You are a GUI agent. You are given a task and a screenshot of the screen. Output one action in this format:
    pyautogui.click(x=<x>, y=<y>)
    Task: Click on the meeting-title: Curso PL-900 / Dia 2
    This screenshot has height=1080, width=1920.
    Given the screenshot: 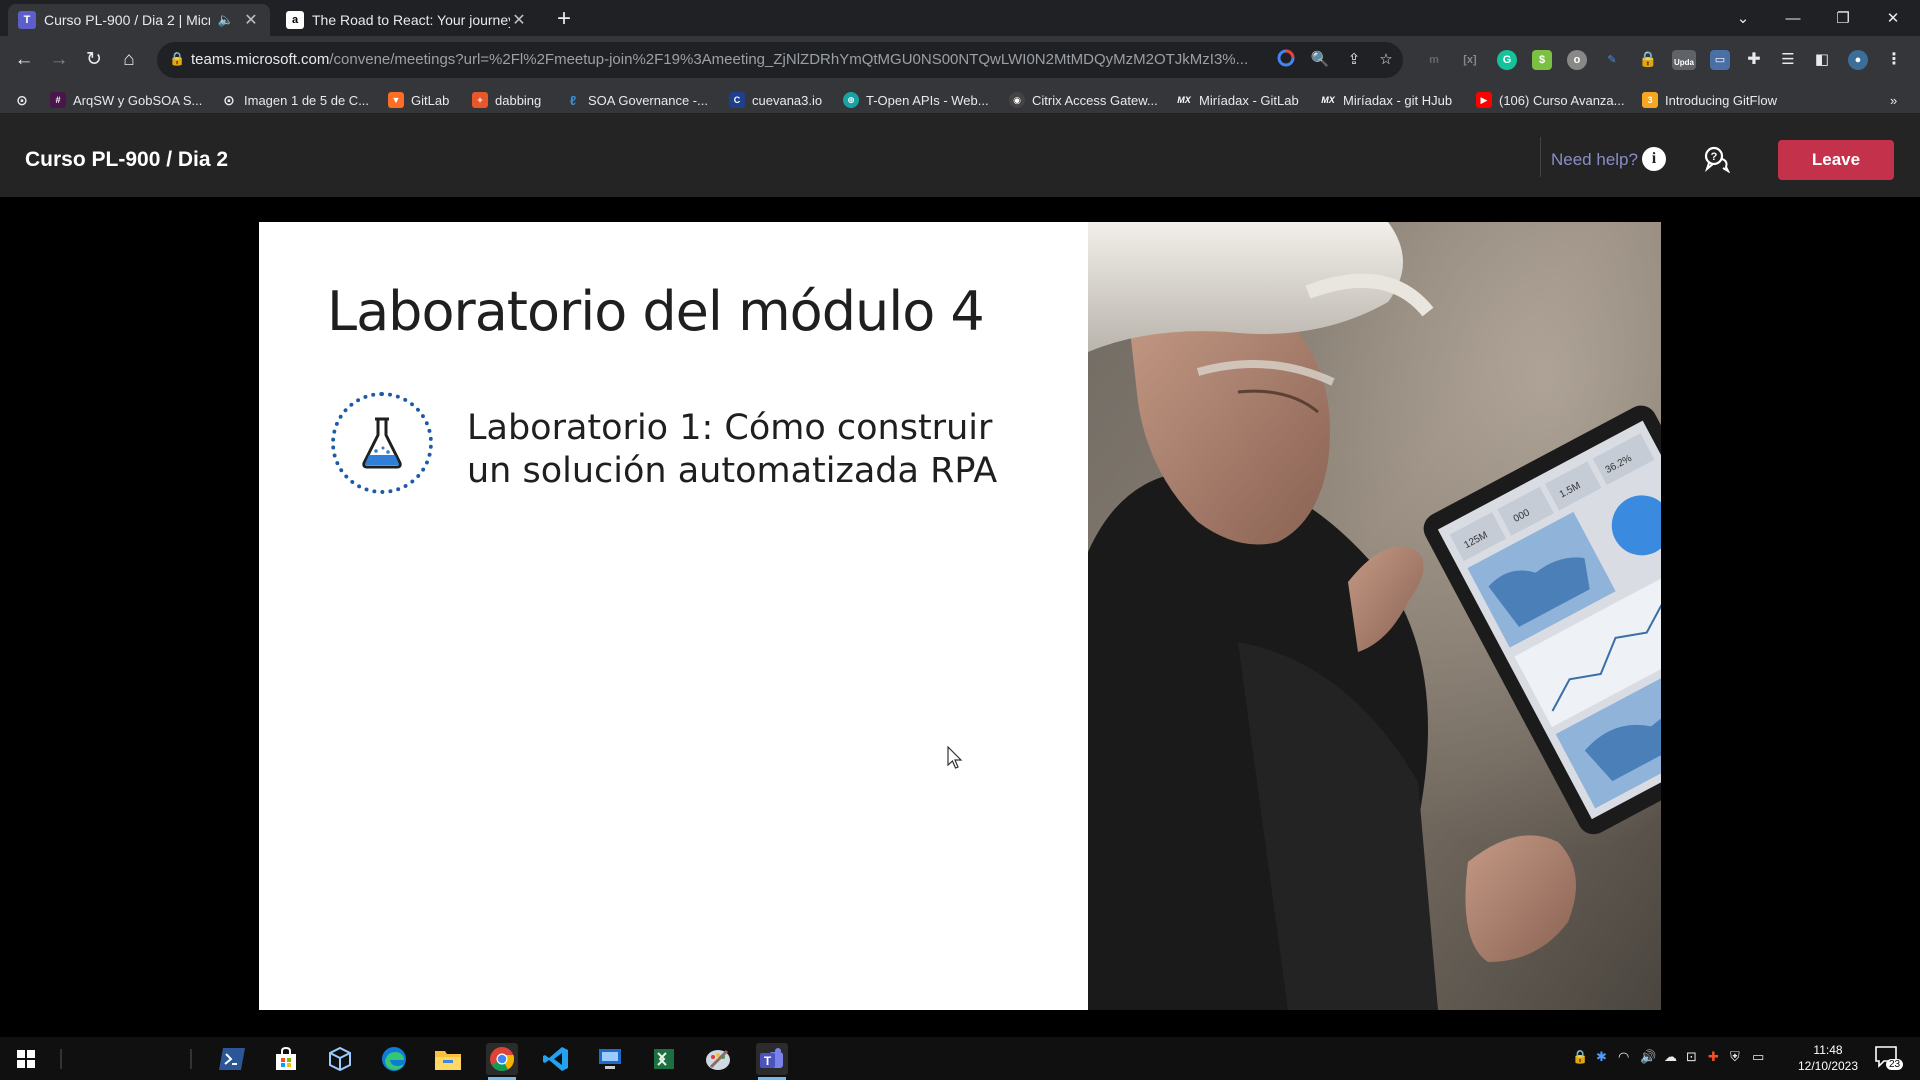 What is the action you would take?
    pyautogui.click(x=127, y=159)
    